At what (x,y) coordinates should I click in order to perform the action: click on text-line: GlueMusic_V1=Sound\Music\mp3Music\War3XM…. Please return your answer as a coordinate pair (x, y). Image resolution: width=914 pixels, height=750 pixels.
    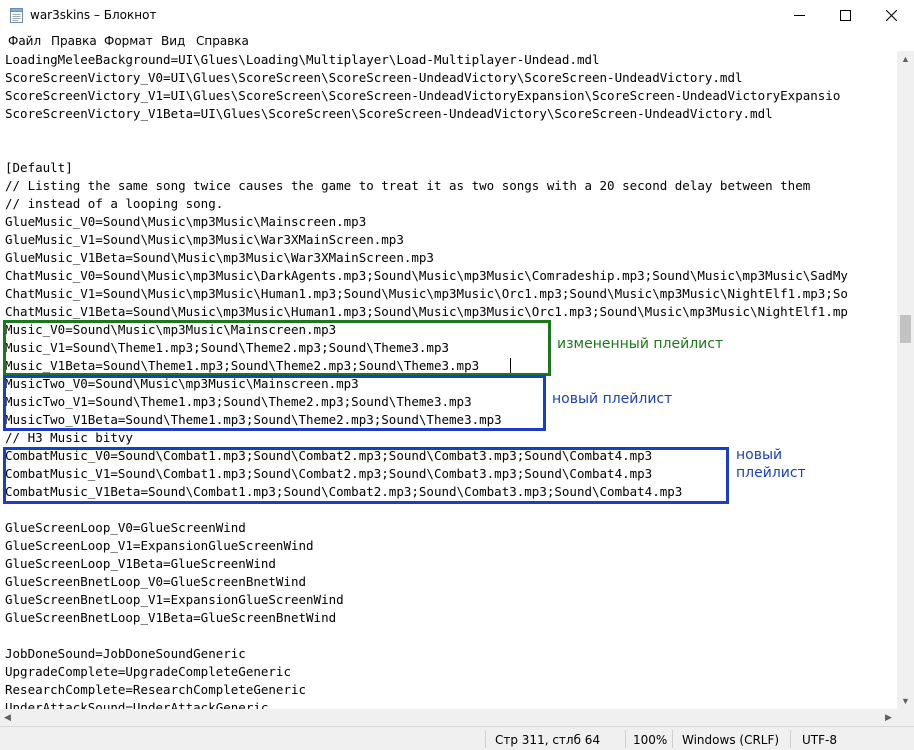
    Looking at the image, I should click on (204, 239).